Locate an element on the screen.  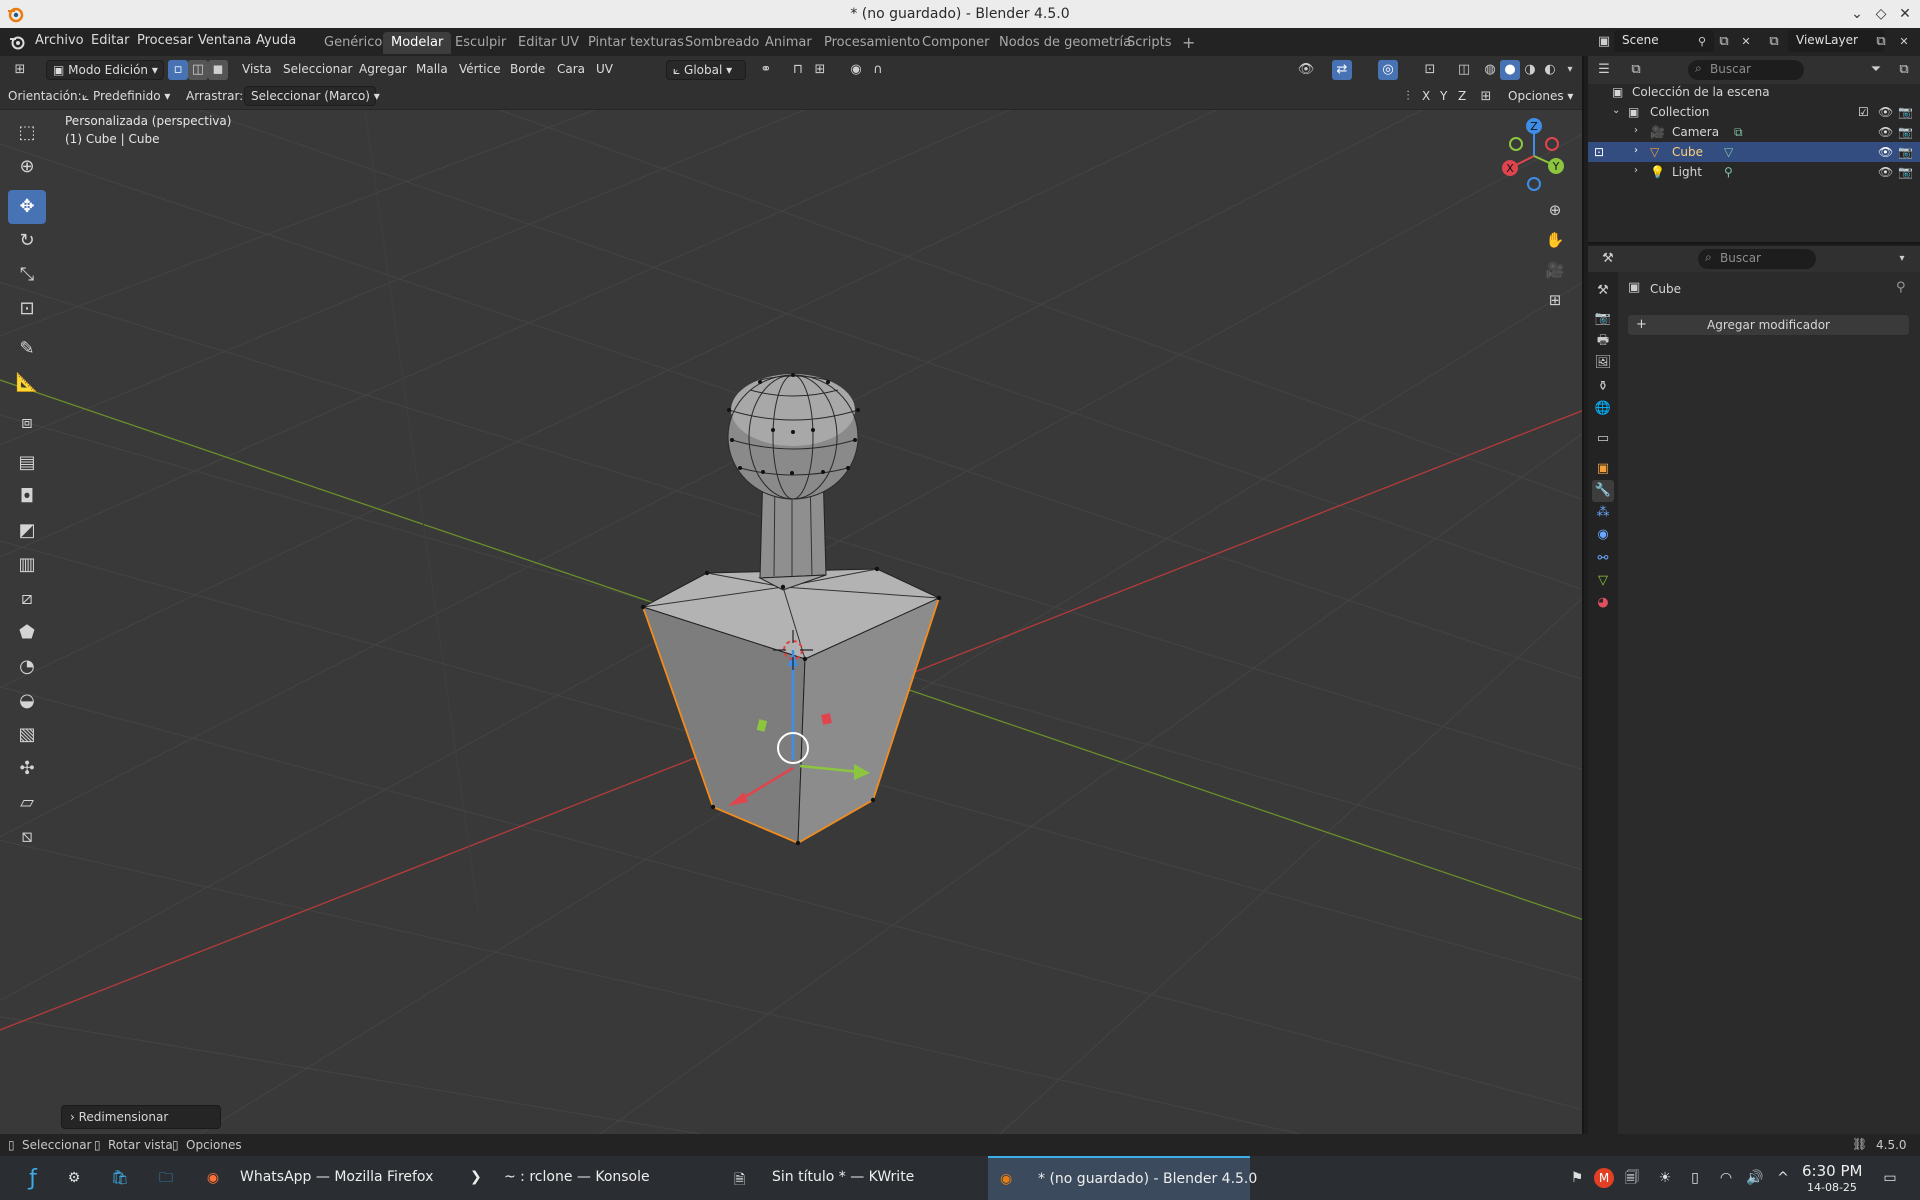
tab-pintar-texturas: Pintar texturas is located at coordinates (636, 43).